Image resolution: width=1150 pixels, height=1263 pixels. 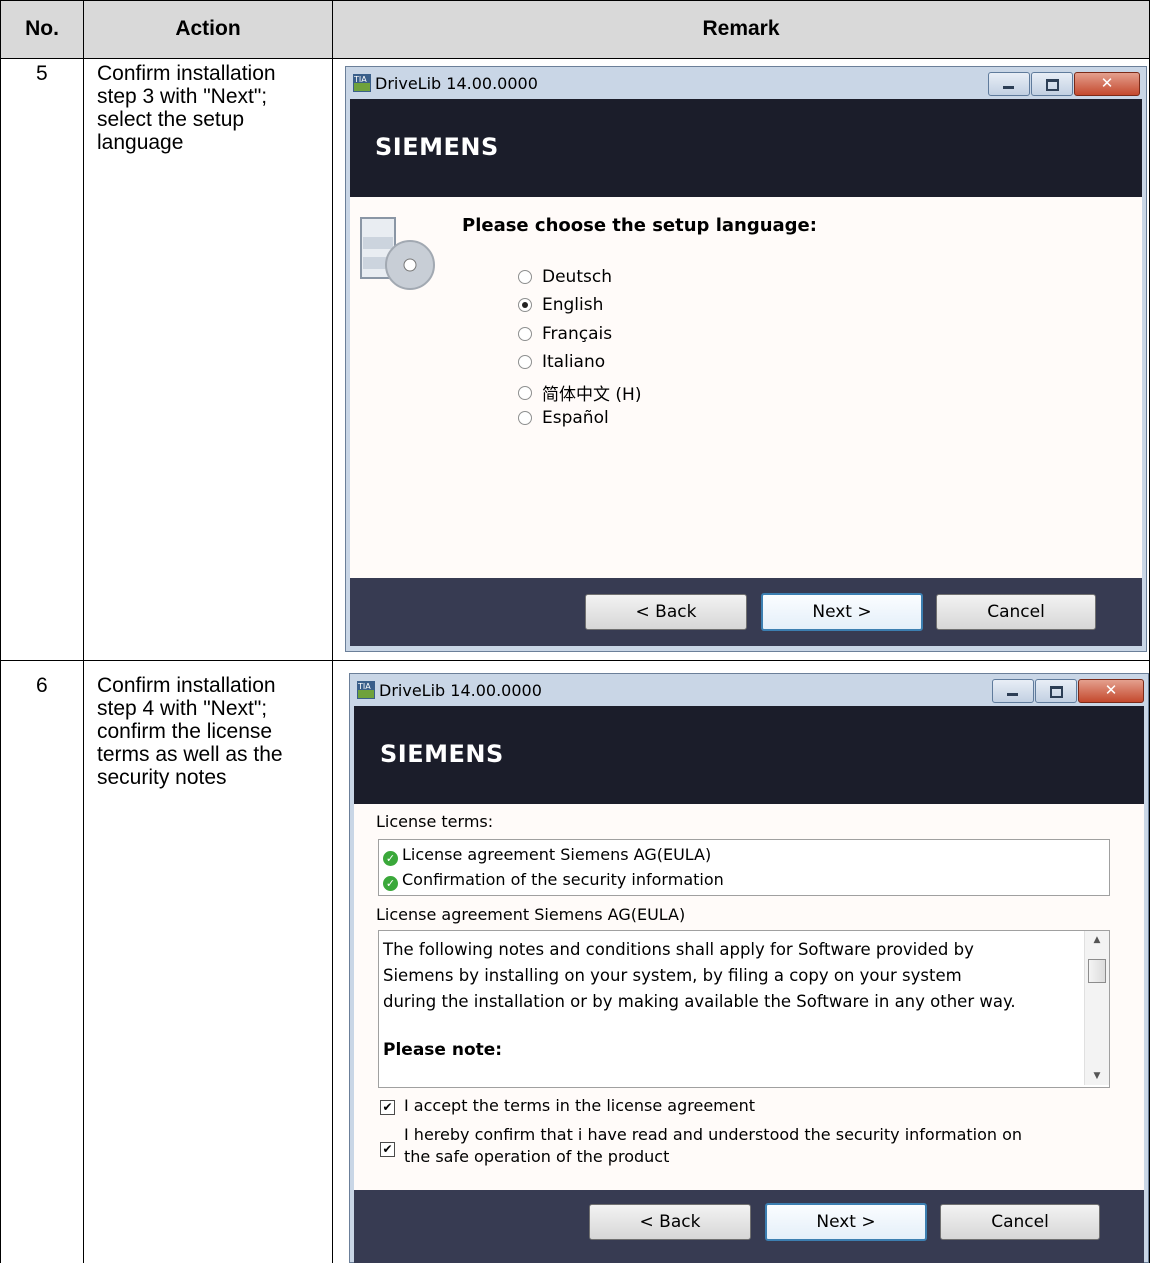 What do you see at coordinates (1097, 940) in the screenshot?
I see `scroll-up-icon: ▲` at bounding box center [1097, 940].